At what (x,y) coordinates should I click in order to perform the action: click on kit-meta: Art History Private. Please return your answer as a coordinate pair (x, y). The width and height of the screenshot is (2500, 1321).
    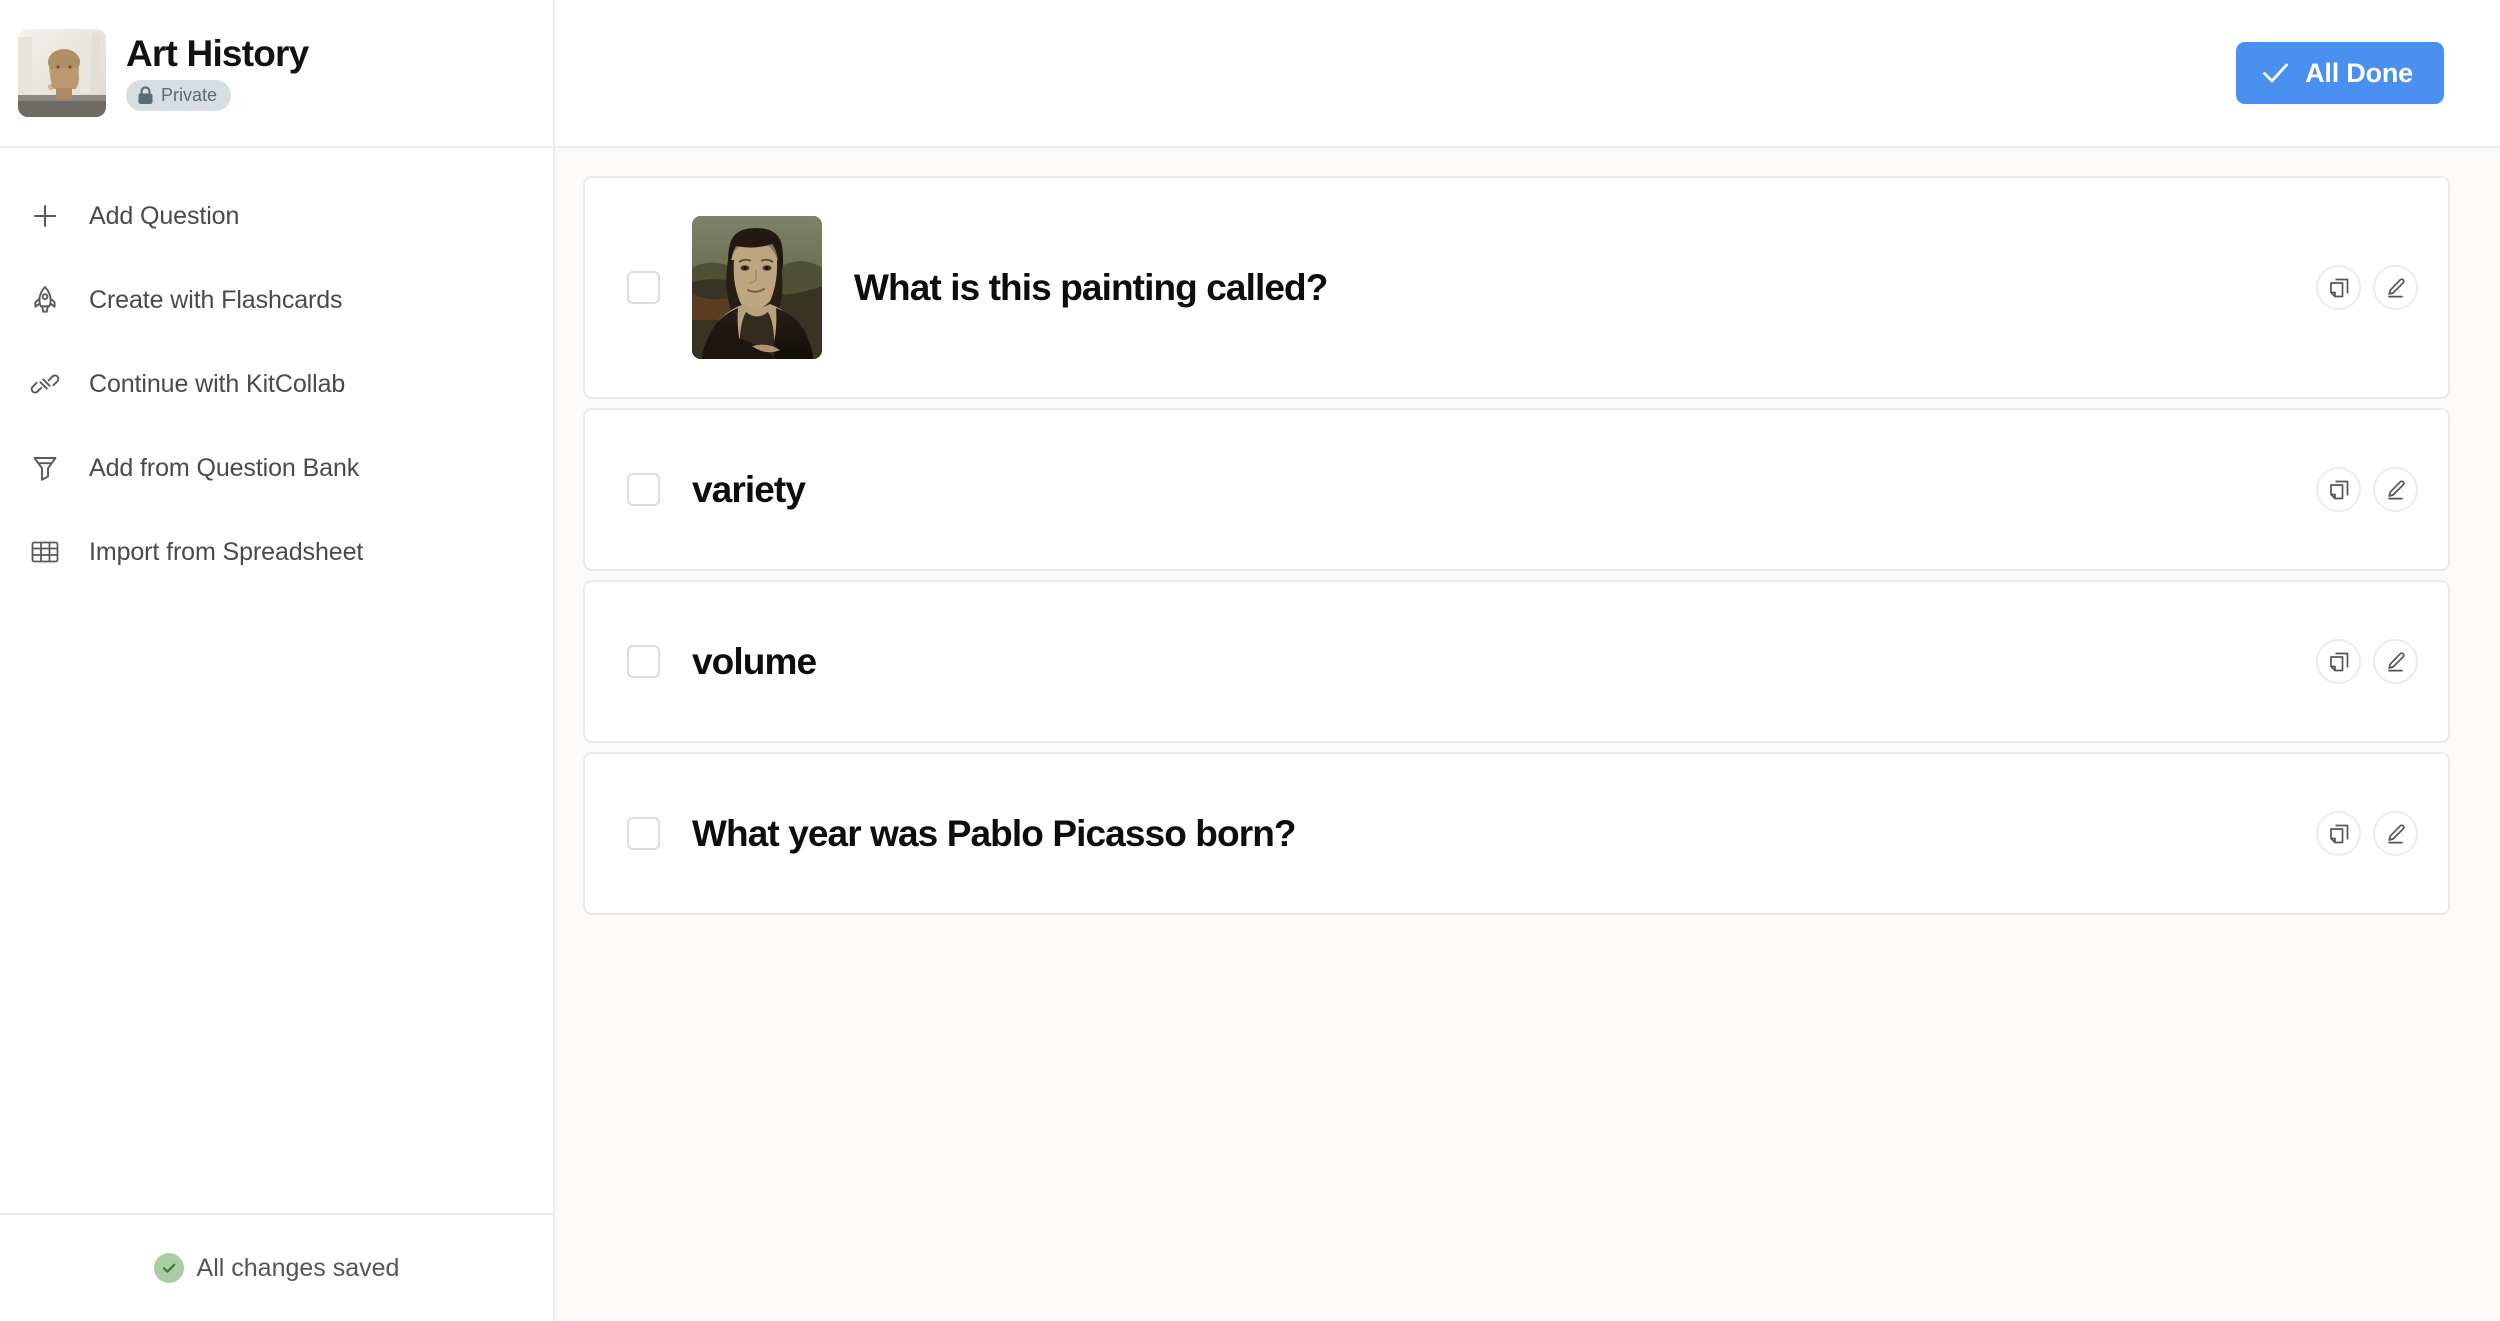
    Looking at the image, I should click on (217, 72).